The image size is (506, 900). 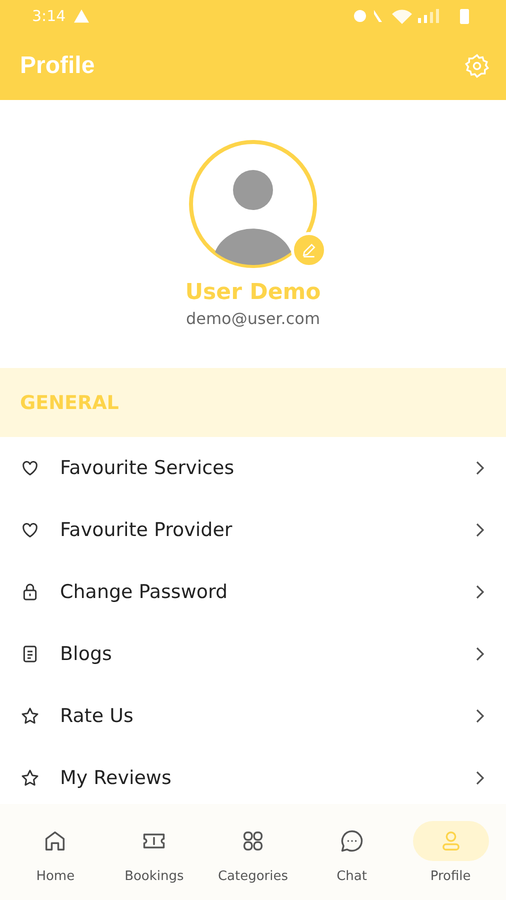 I want to click on menu-item: My Reviews, so click(x=253, y=775).